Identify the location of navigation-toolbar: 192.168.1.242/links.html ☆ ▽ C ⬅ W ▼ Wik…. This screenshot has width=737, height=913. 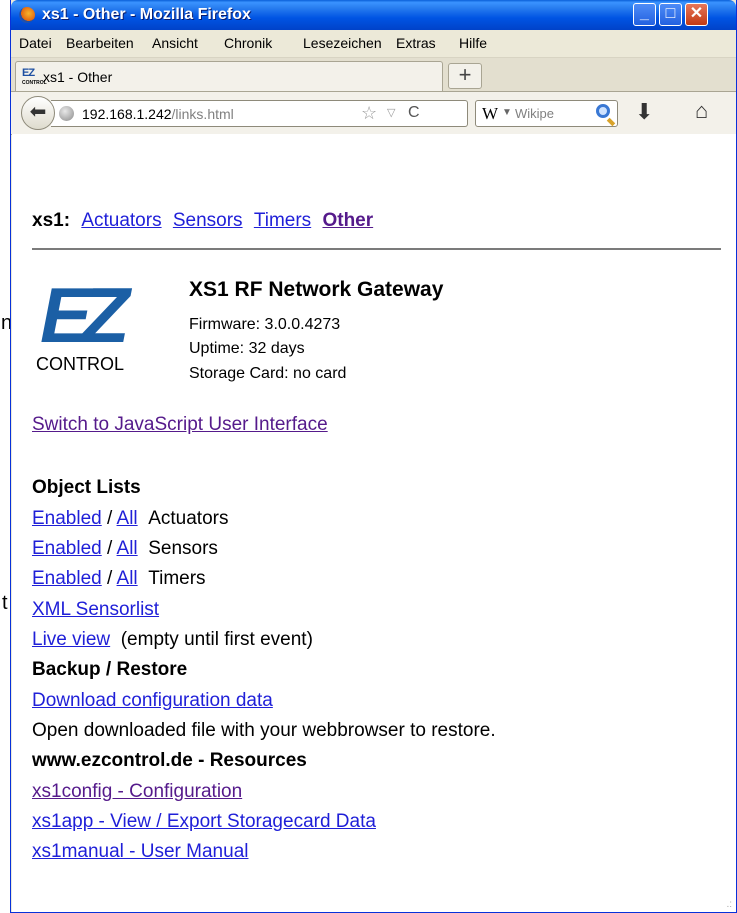
(373, 113).